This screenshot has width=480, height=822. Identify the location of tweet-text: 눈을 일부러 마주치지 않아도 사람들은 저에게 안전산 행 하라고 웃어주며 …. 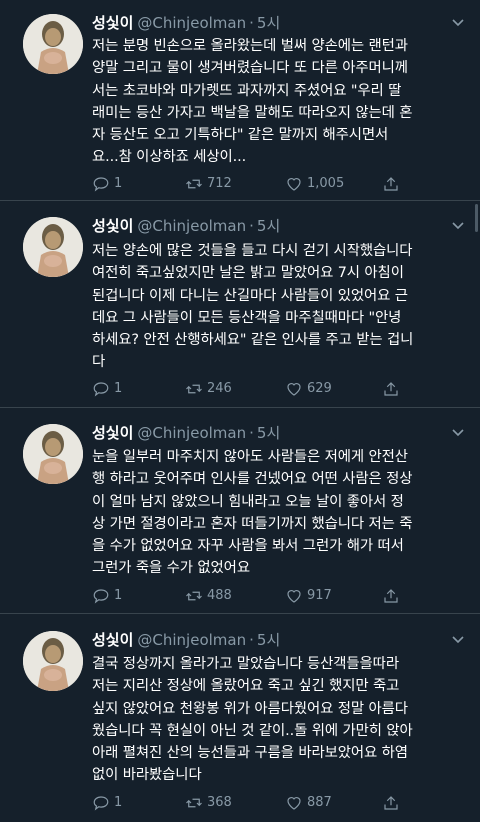
(252, 513).